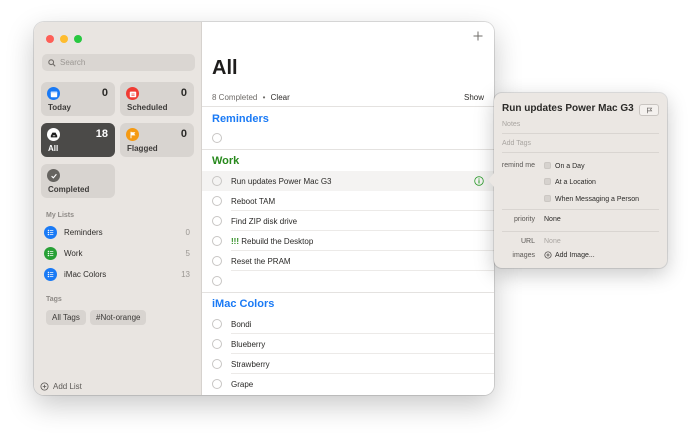 Image resolution: width=688 pixels, height=441 pixels. Describe the element at coordinates (518, 165) in the screenshot. I see `remind-me-label: remind me` at that location.